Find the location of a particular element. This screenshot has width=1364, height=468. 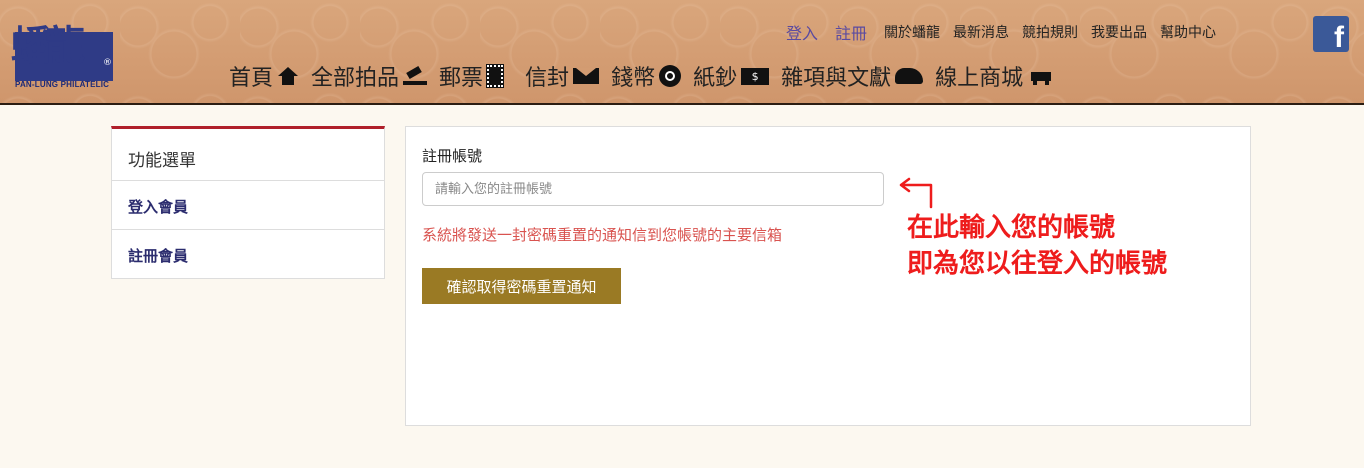

account-field-label: 註冊帳號 is located at coordinates (452, 156).